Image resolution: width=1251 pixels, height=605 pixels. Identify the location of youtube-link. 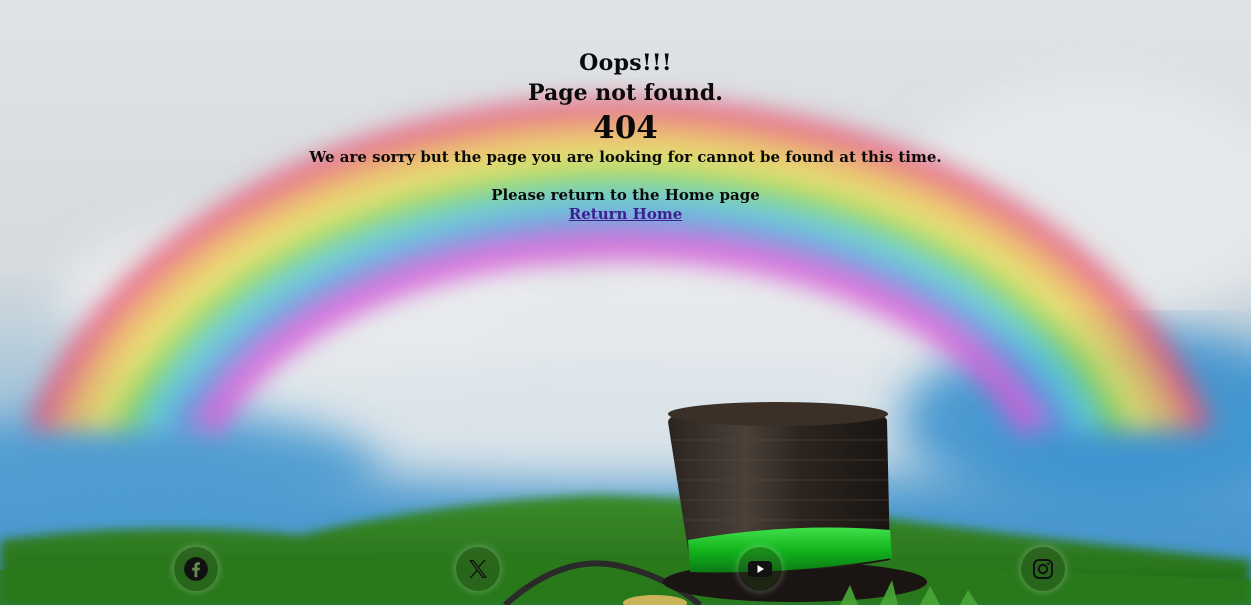
(760, 569).